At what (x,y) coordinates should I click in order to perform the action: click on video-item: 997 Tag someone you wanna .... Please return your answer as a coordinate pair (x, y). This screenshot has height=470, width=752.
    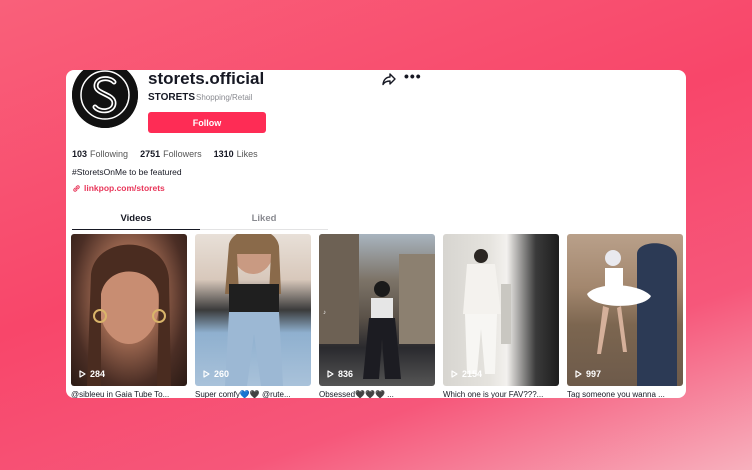
    Looking at the image, I should click on (625, 316).